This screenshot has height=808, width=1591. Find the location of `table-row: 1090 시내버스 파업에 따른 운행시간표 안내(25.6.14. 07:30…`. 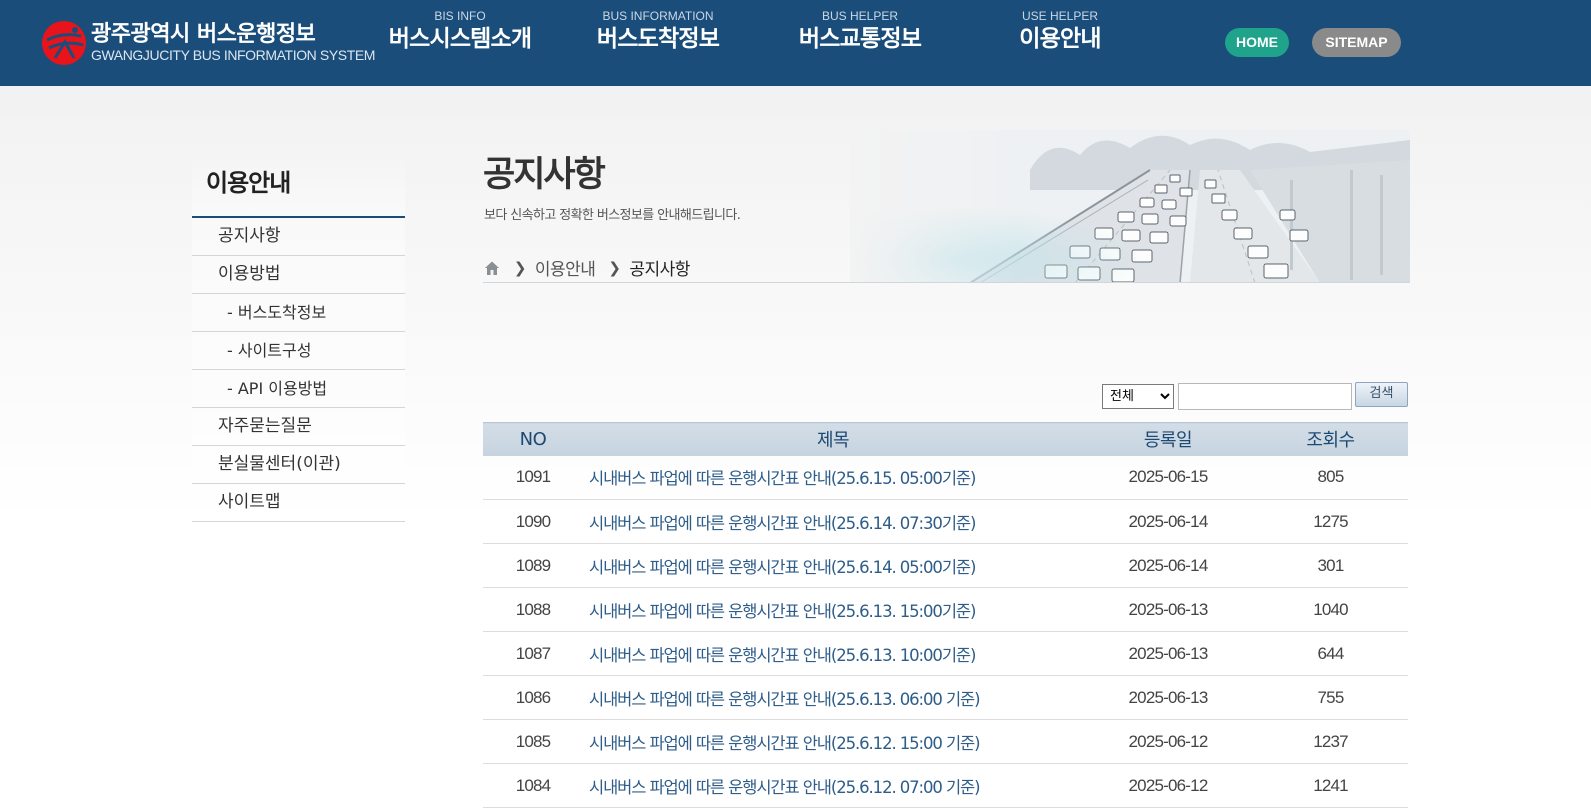

table-row: 1090 시내버스 파업에 따른 운행시간표 안내(25.6.14. 07:30… is located at coordinates (945, 521).